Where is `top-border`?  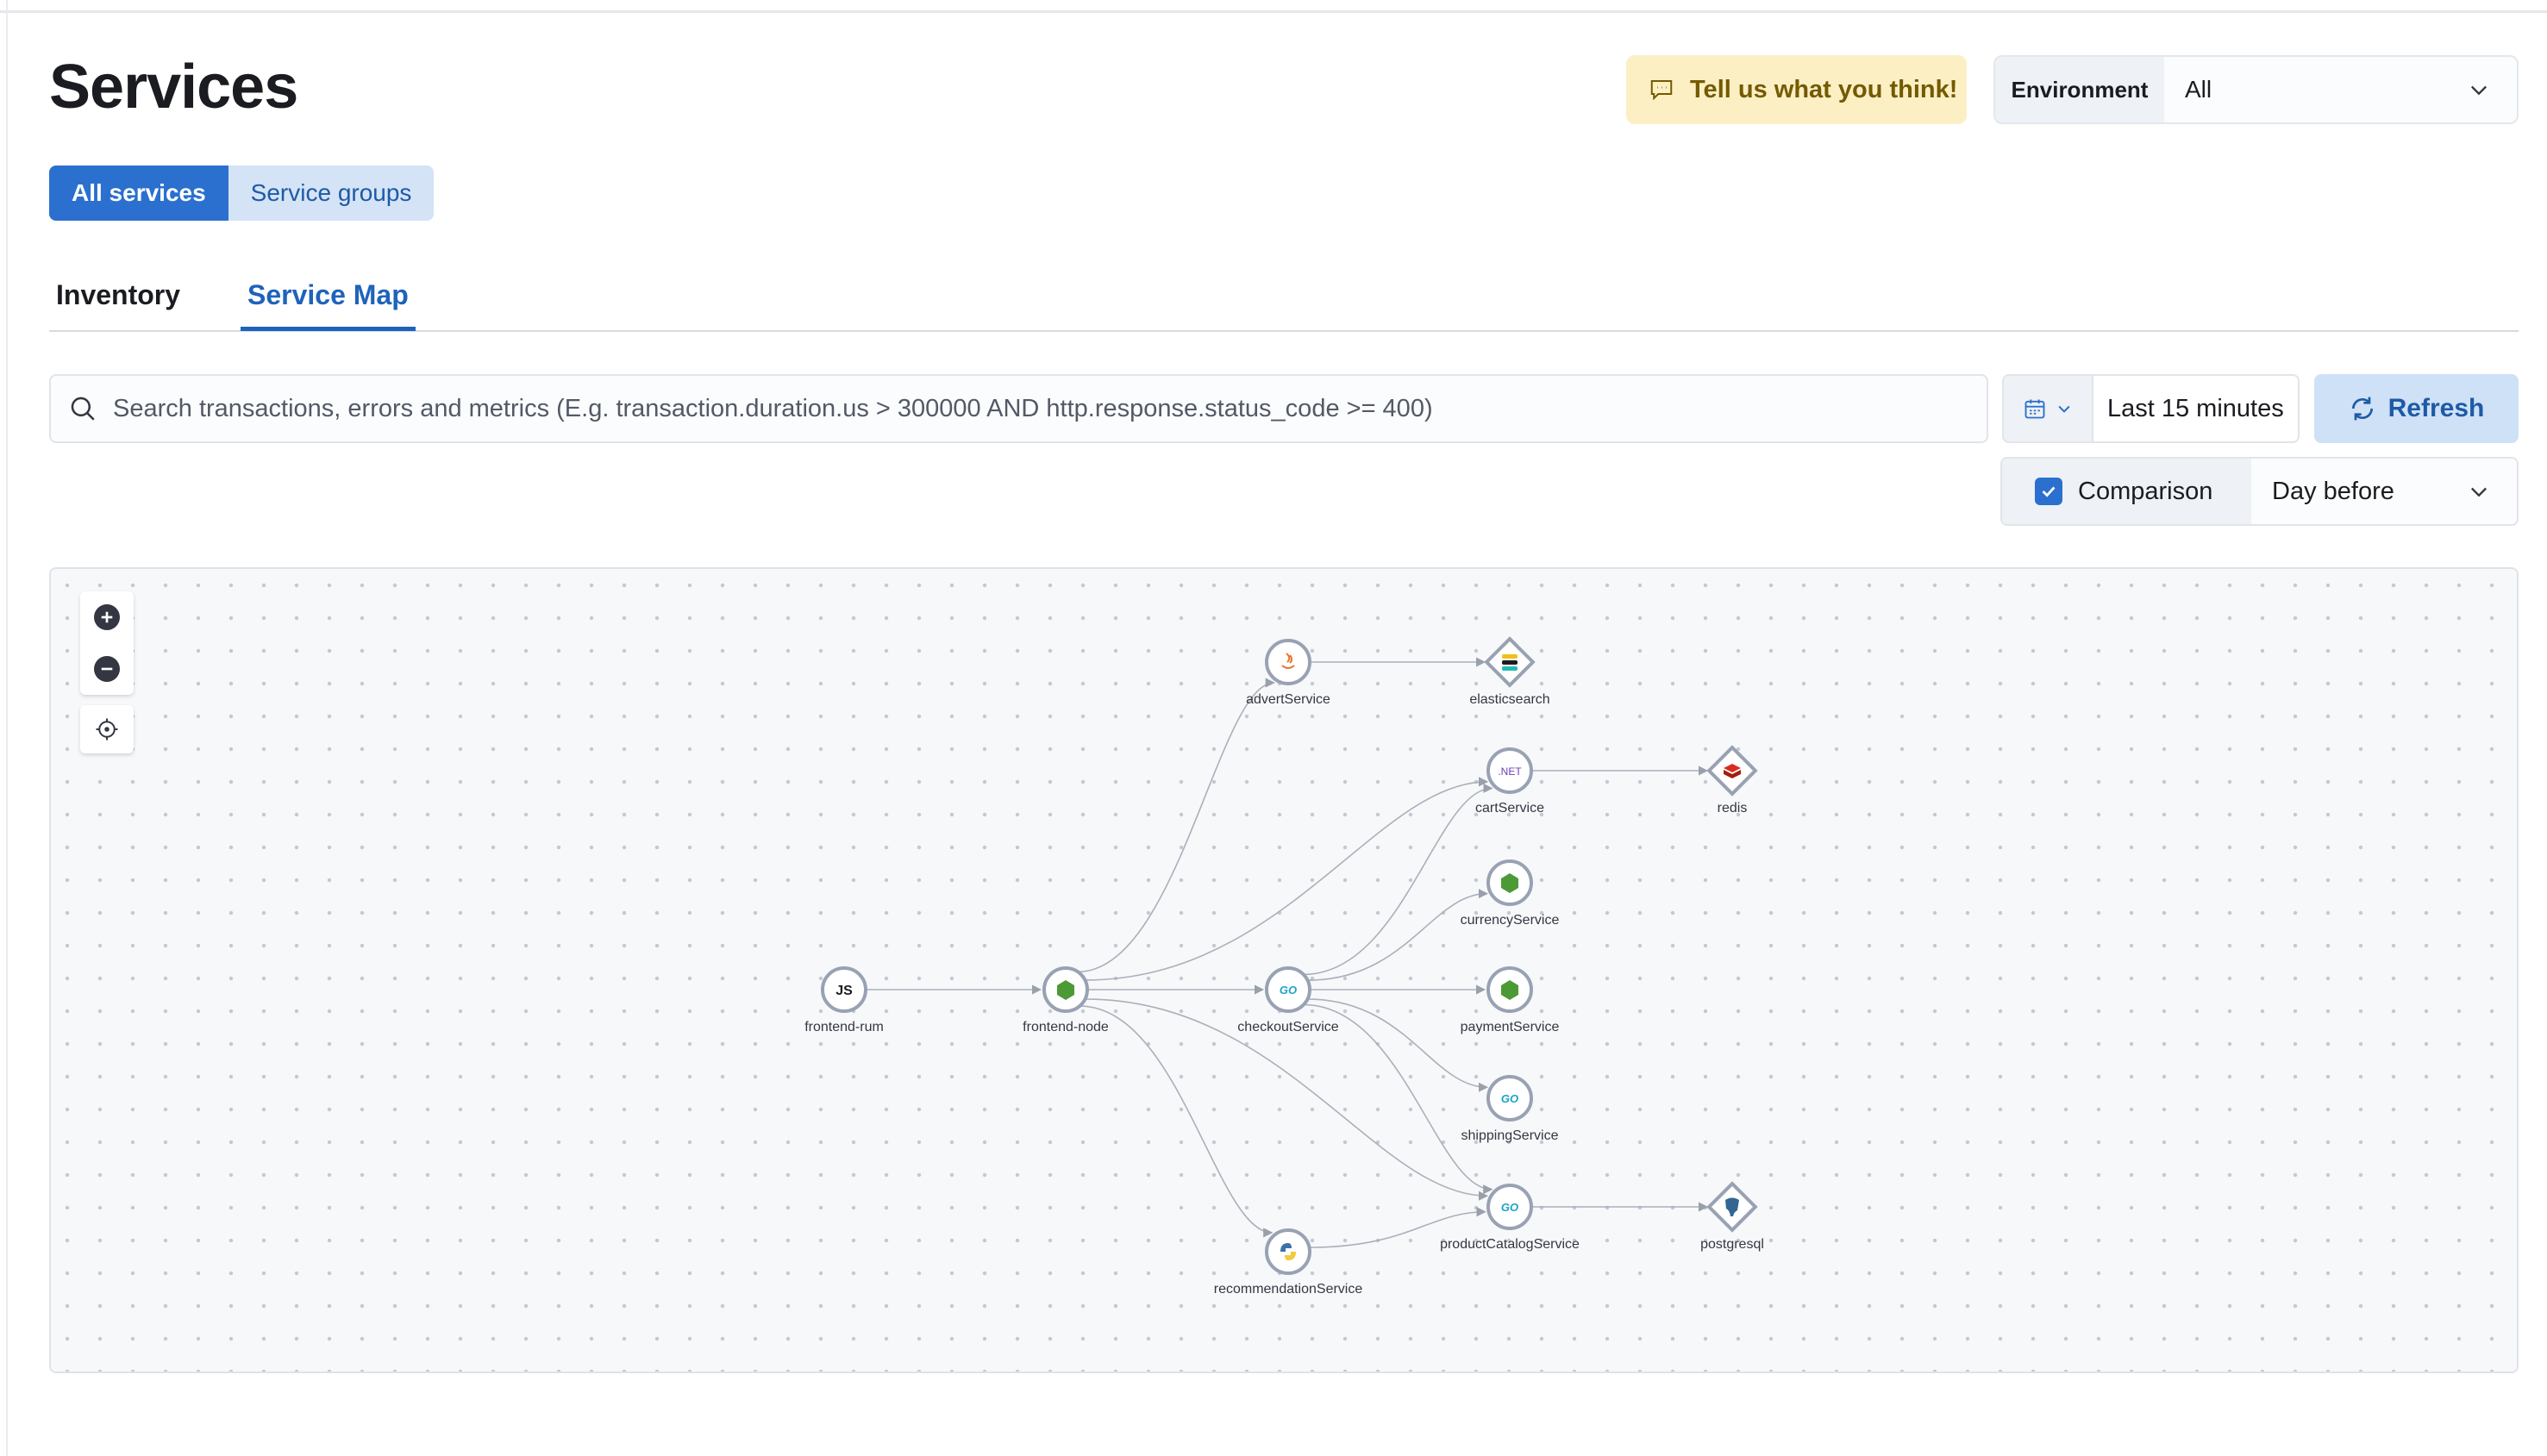 top-border is located at coordinates (1274, 7).